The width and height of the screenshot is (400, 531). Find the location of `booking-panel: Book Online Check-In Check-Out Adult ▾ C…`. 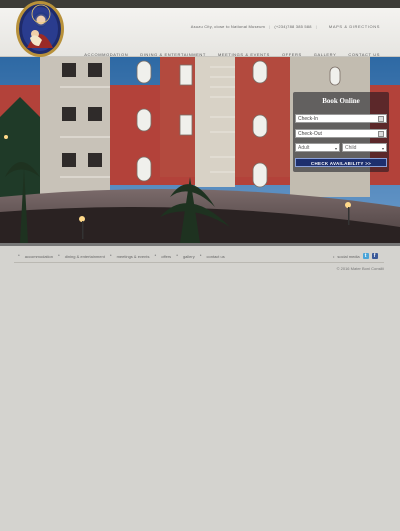

booking-panel: Book Online Check-In Check-Out Adult ▾ C… is located at coordinates (341, 132).